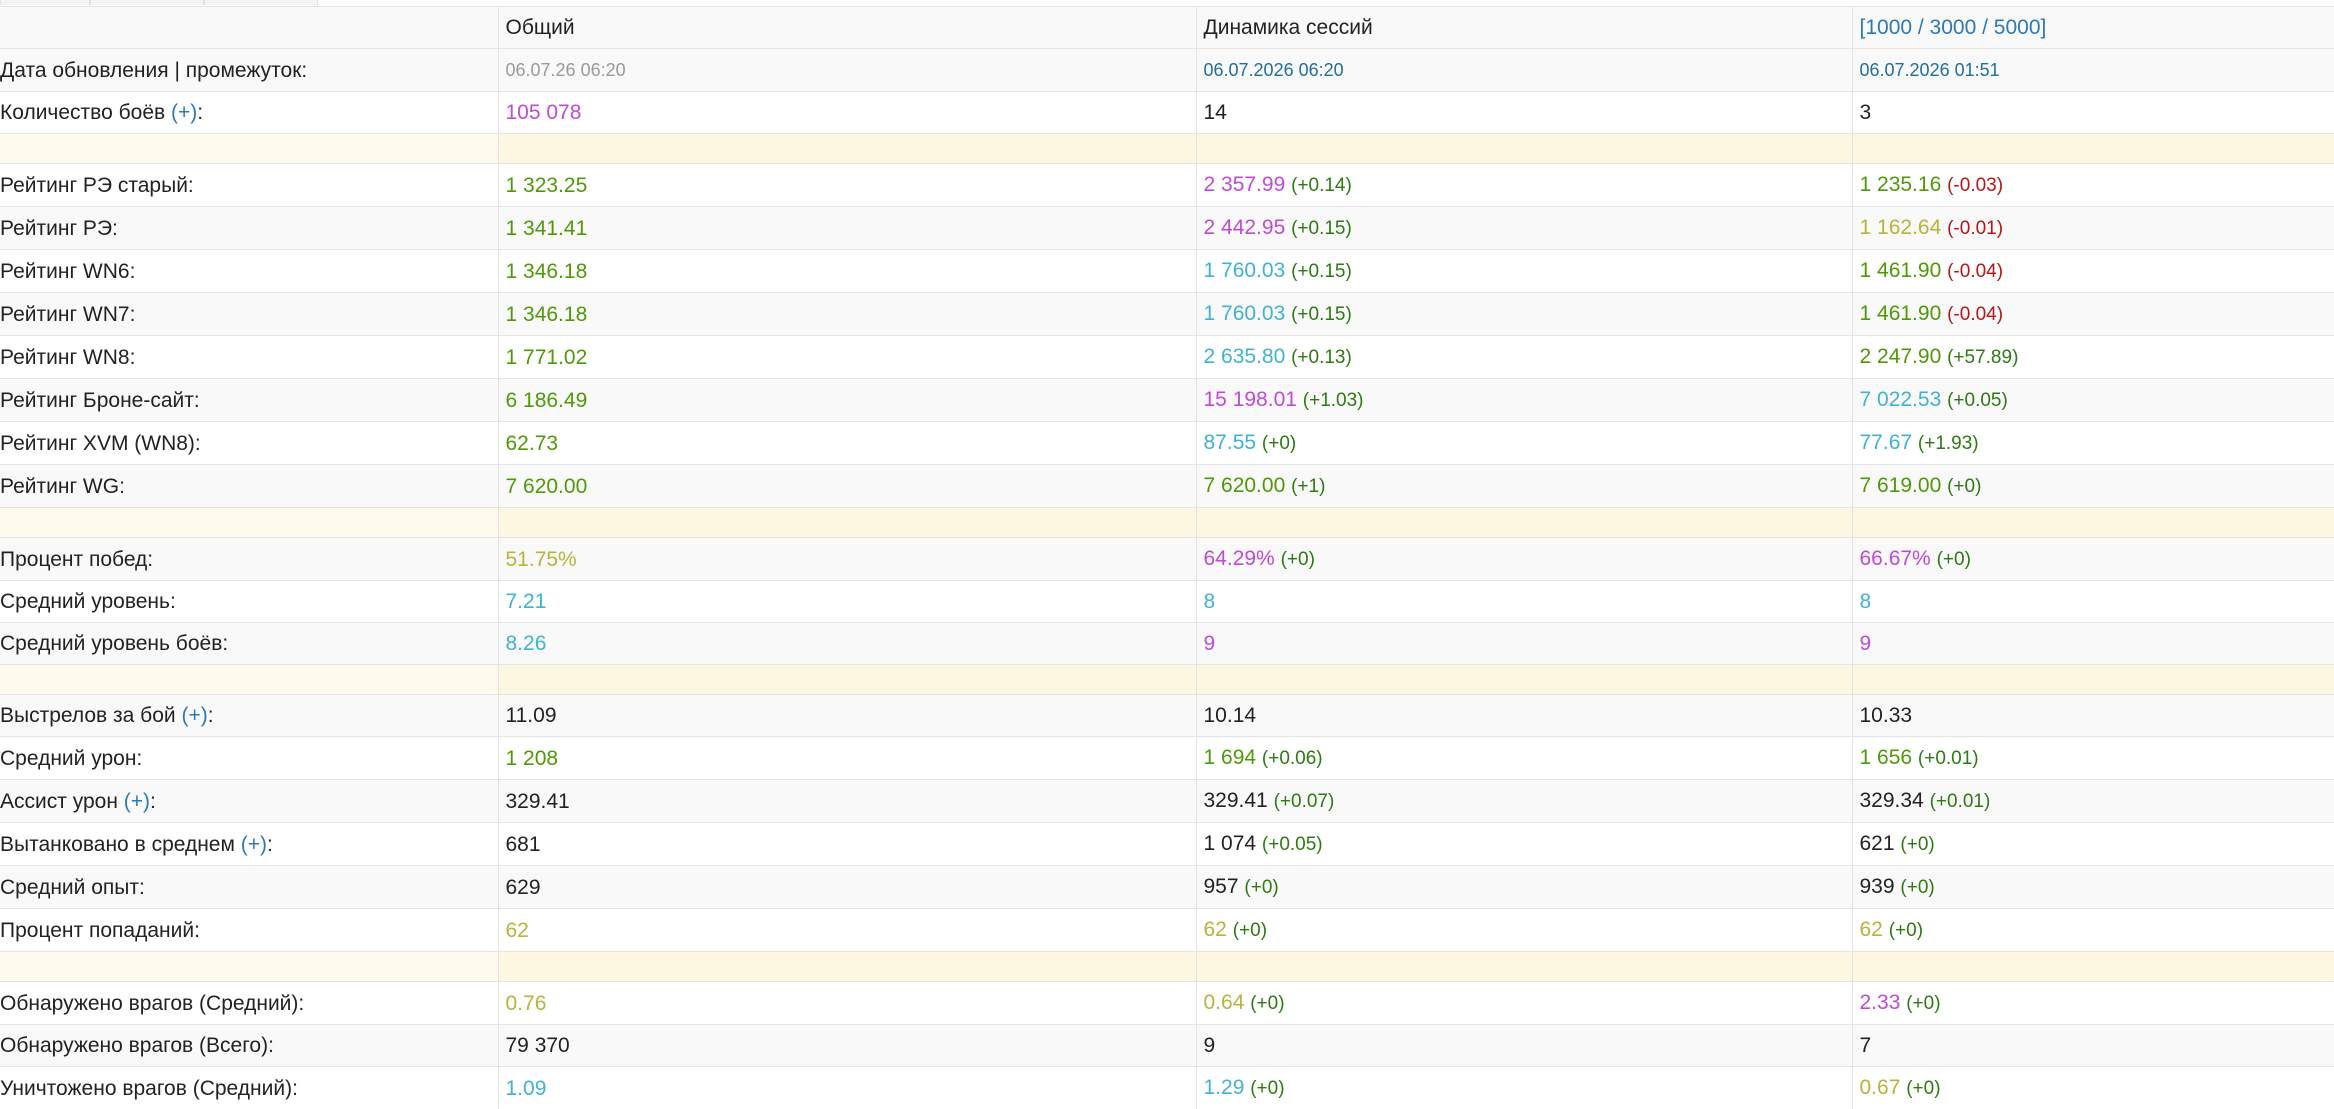 The width and height of the screenshot is (2334, 1109). Describe the element at coordinates (1886, 715) in the screenshot. I see `value-range: 10.33` at that location.